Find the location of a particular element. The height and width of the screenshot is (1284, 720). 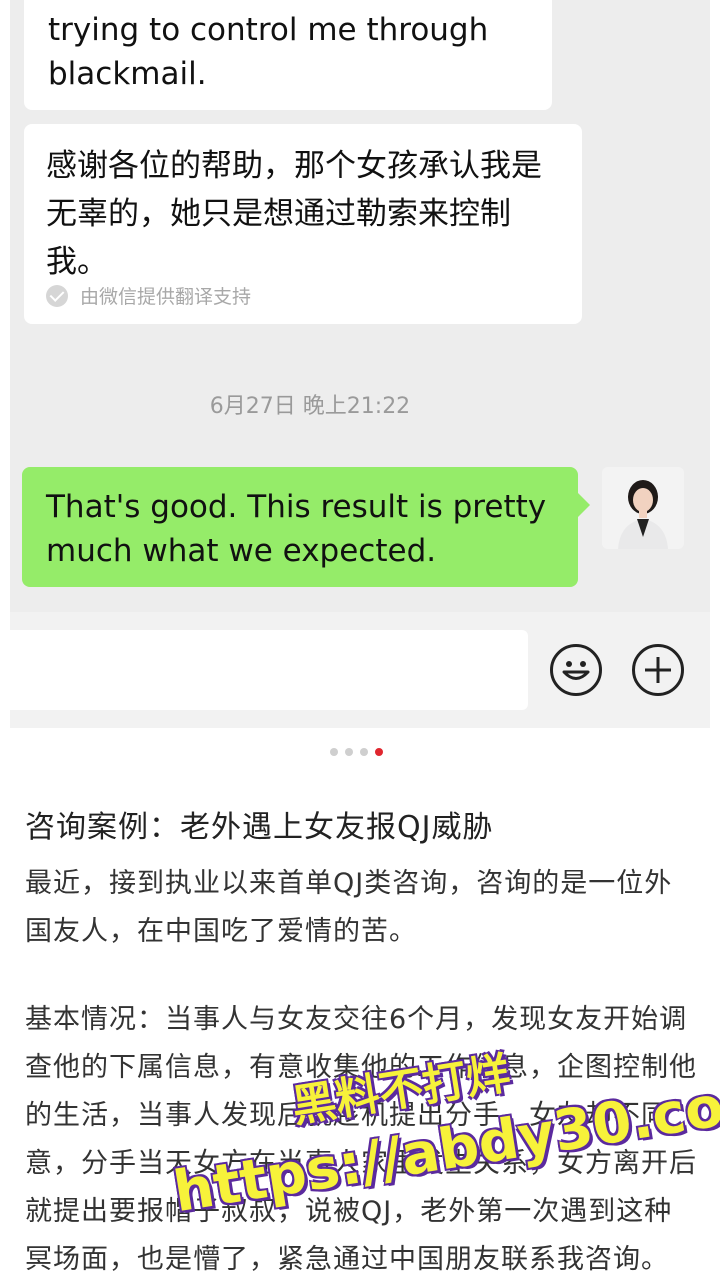

message-text: 感谢各位的帮助，那个女孩承认我是无辜的，她只是想通过勒索来控制我。 is located at coordinates (294, 214).